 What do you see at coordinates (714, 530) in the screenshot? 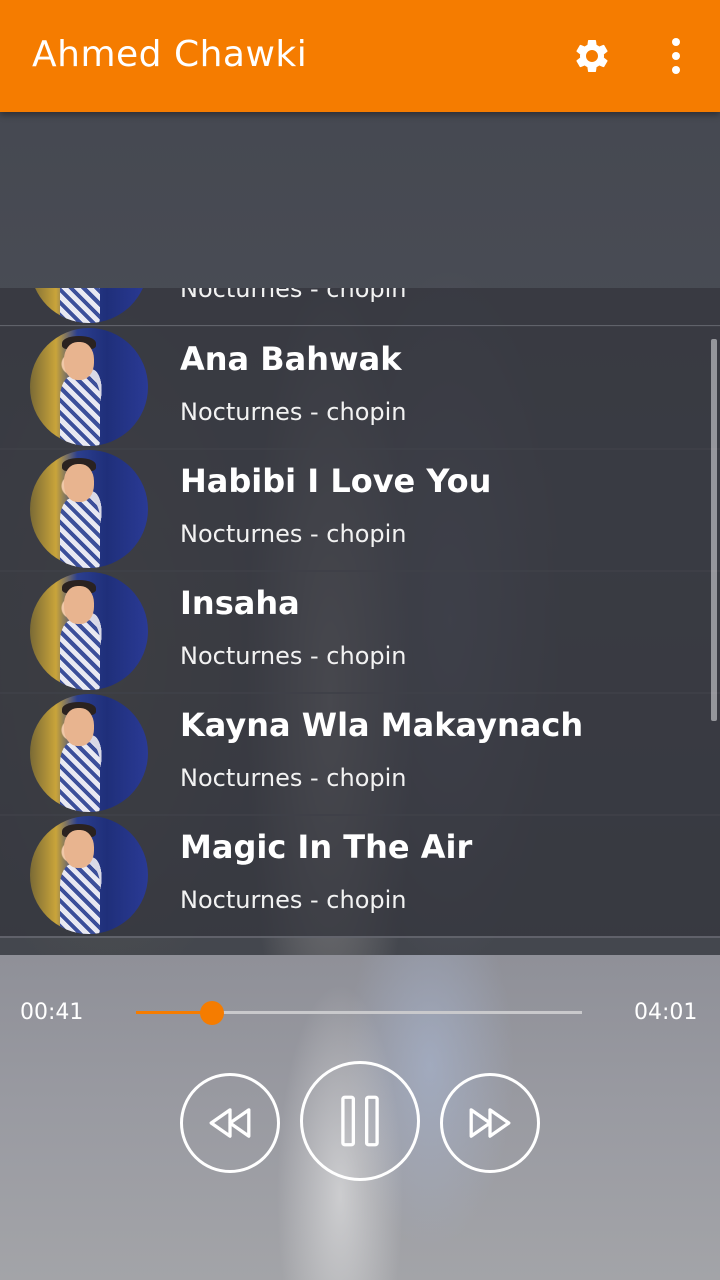
I see `list-scrollbar` at bounding box center [714, 530].